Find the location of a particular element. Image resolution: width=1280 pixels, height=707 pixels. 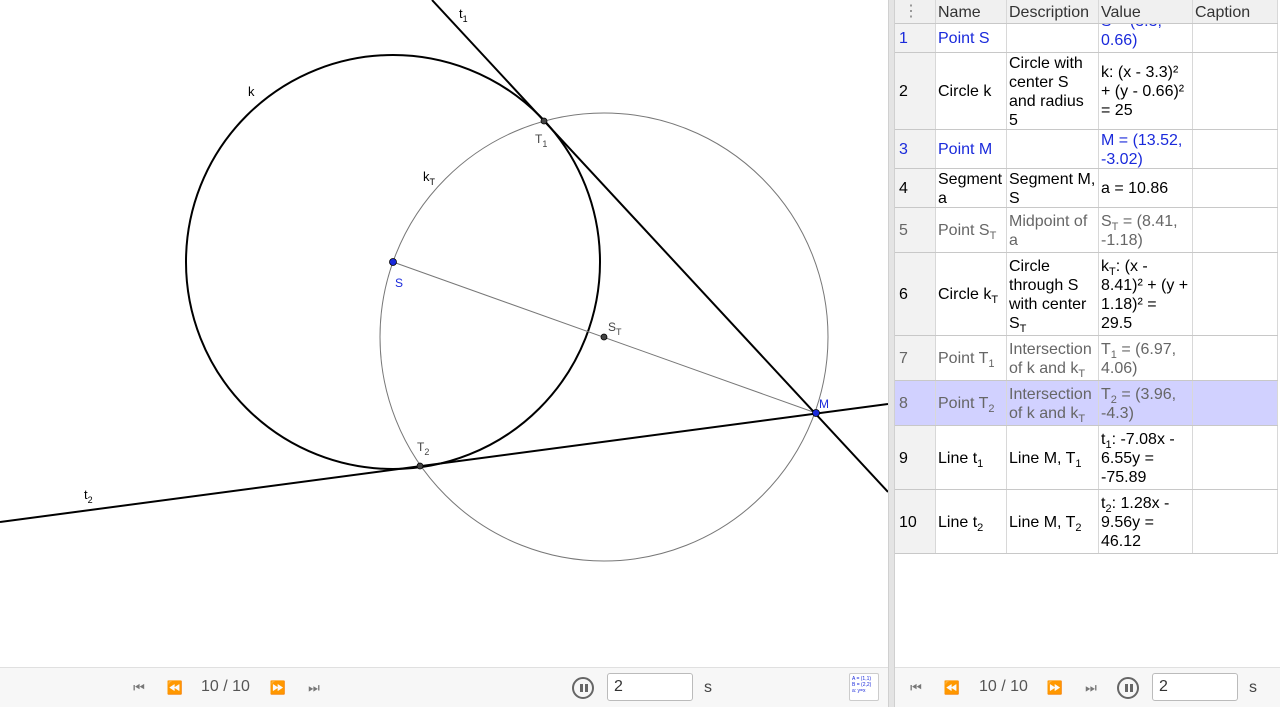

table-header: ⋮ Name Description Value Caption is located at coordinates (1086, 12).